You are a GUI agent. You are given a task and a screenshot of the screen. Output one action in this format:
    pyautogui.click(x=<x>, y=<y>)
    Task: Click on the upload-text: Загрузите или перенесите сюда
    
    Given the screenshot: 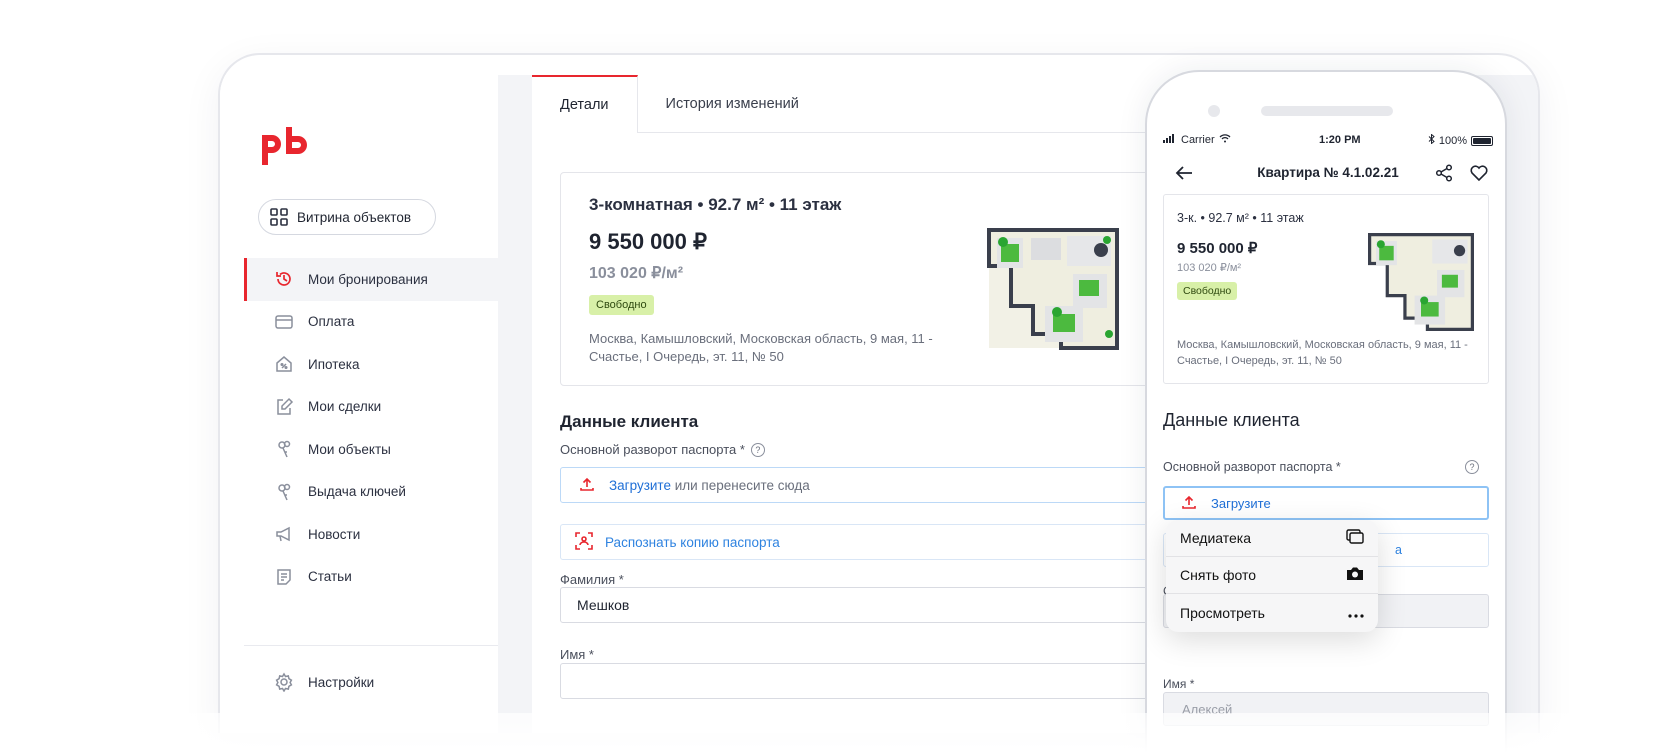 What is the action you would take?
    pyautogui.click(x=709, y=485)
    